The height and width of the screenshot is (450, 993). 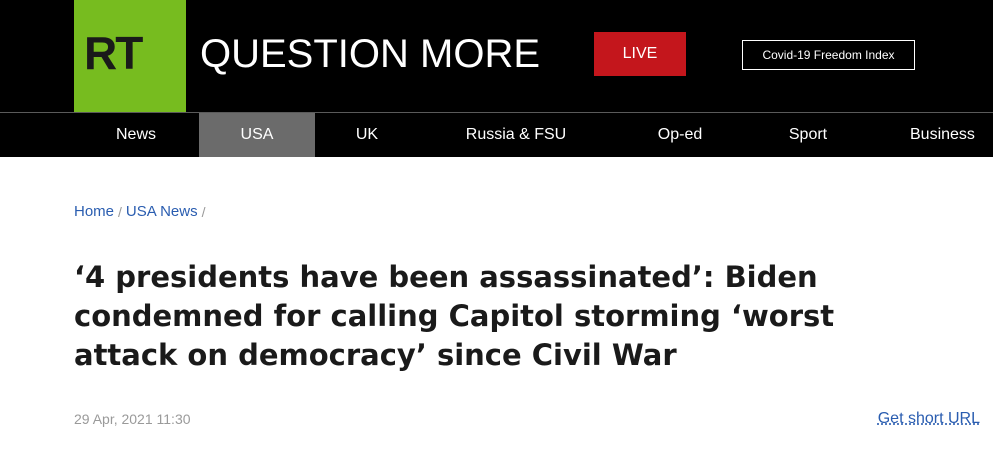 I want to click on breadcrumb: Home / USA News /, so click(x=142, y=211).